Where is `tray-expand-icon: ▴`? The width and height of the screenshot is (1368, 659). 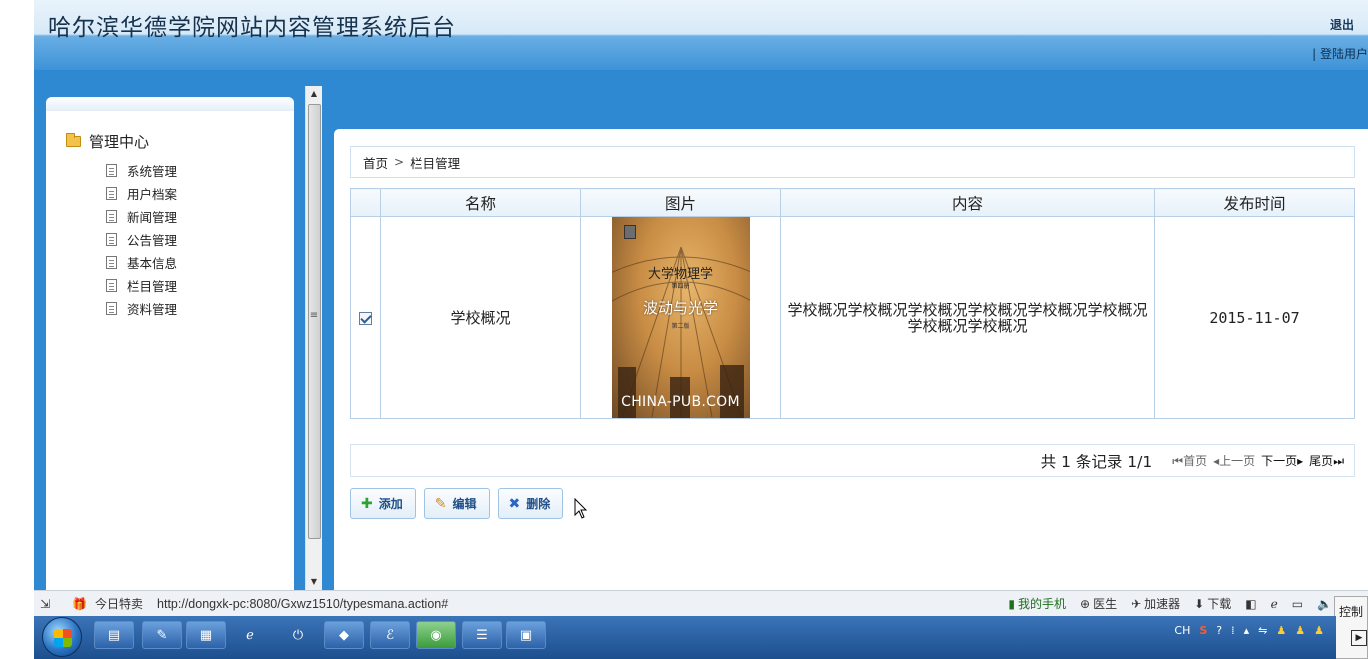 tray-expand-icon: ▴ is located at coordinates (1247, 630).